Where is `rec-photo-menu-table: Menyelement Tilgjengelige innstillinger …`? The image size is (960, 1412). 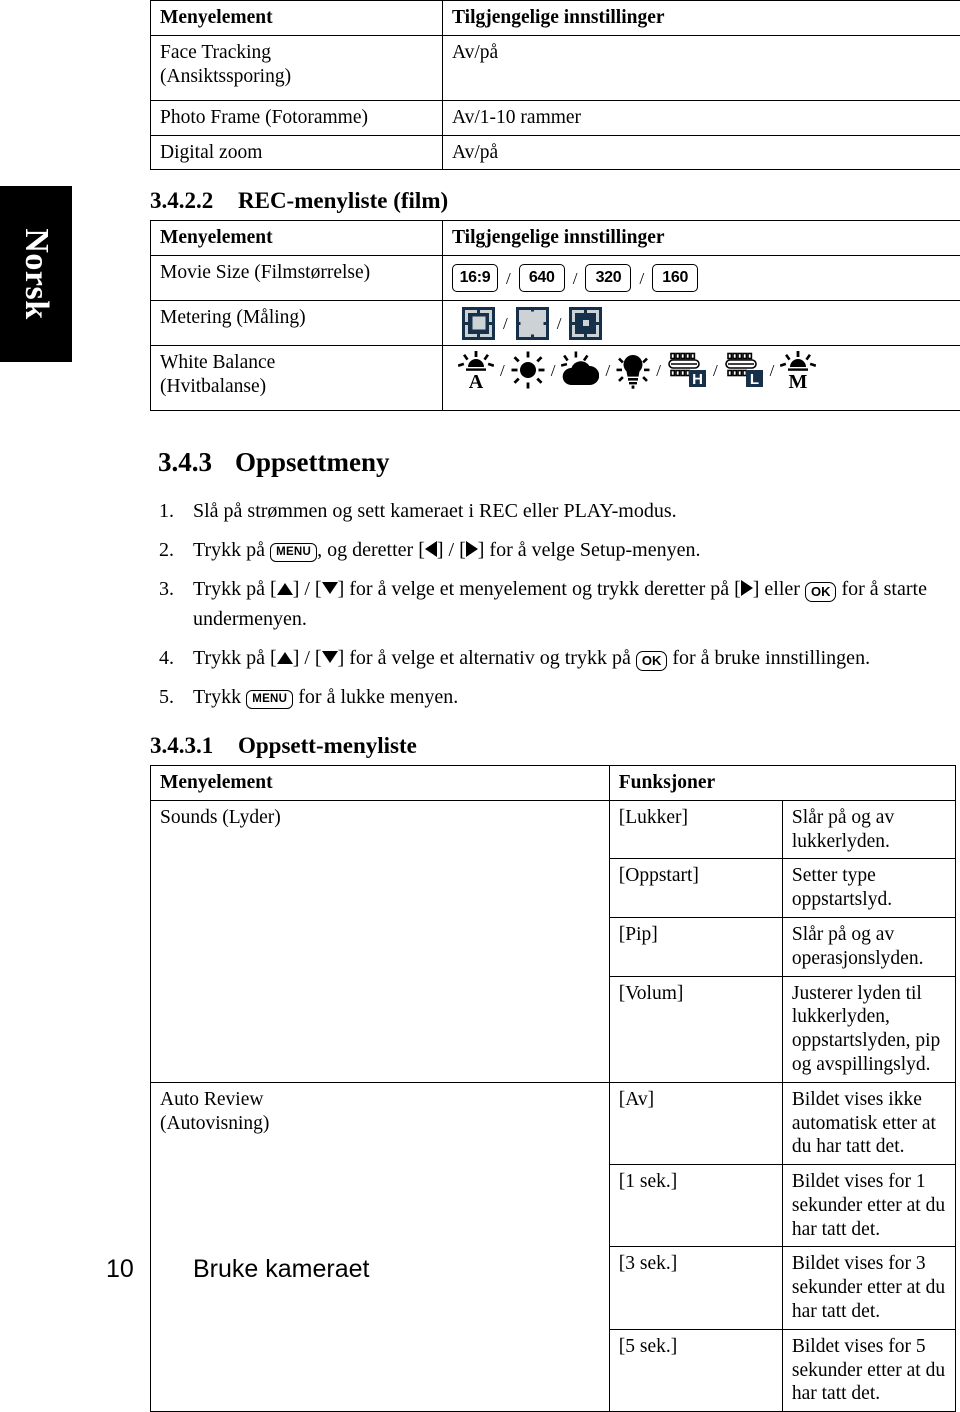
rec-photo-menu-table: Menyelement Tilgjengelige innstillinger … is located at coordinates (555, 85).